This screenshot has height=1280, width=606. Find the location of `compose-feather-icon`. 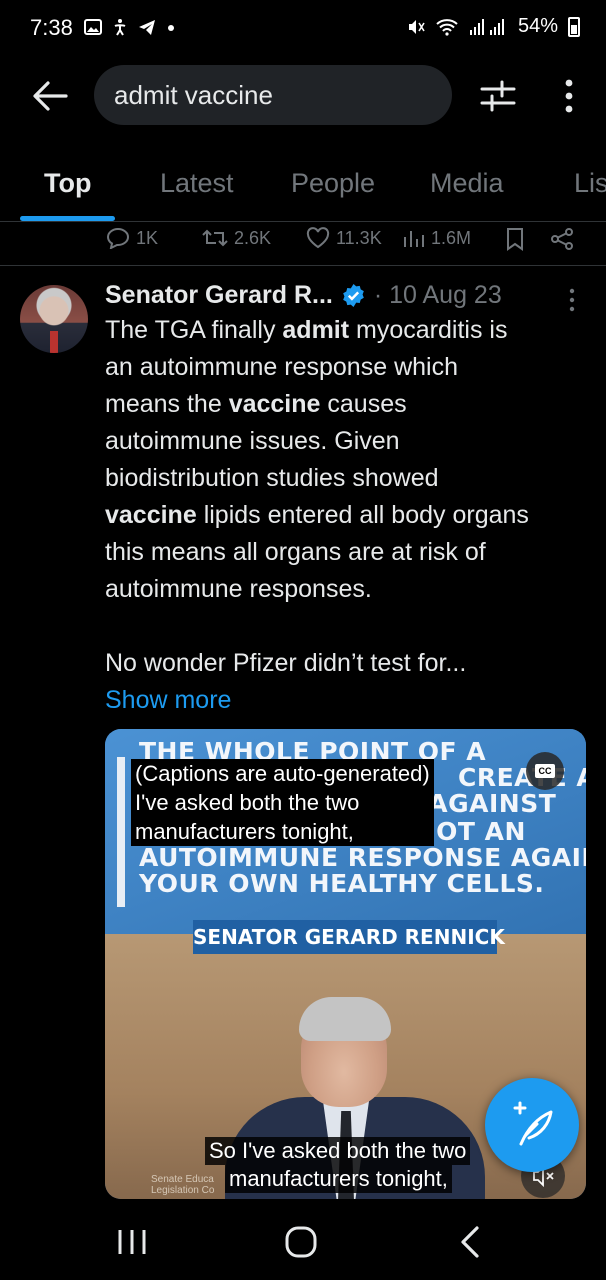

compose-feather-icon is located at coordinates (533, 1123).